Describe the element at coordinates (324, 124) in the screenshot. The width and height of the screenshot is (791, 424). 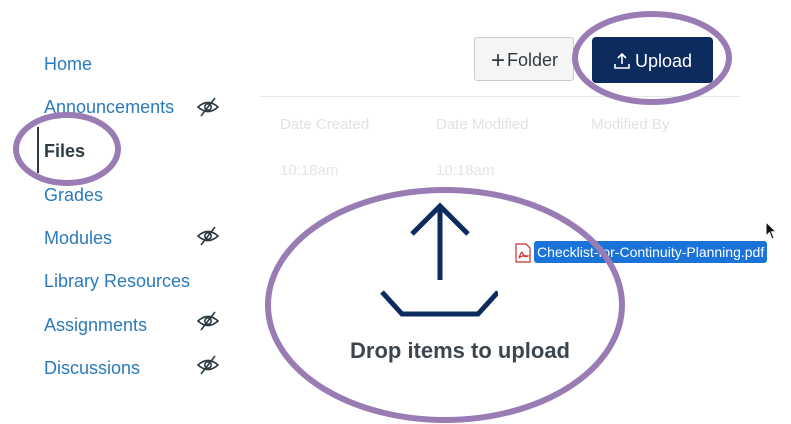
I see `column-header-date-created: Date Created` at that location.